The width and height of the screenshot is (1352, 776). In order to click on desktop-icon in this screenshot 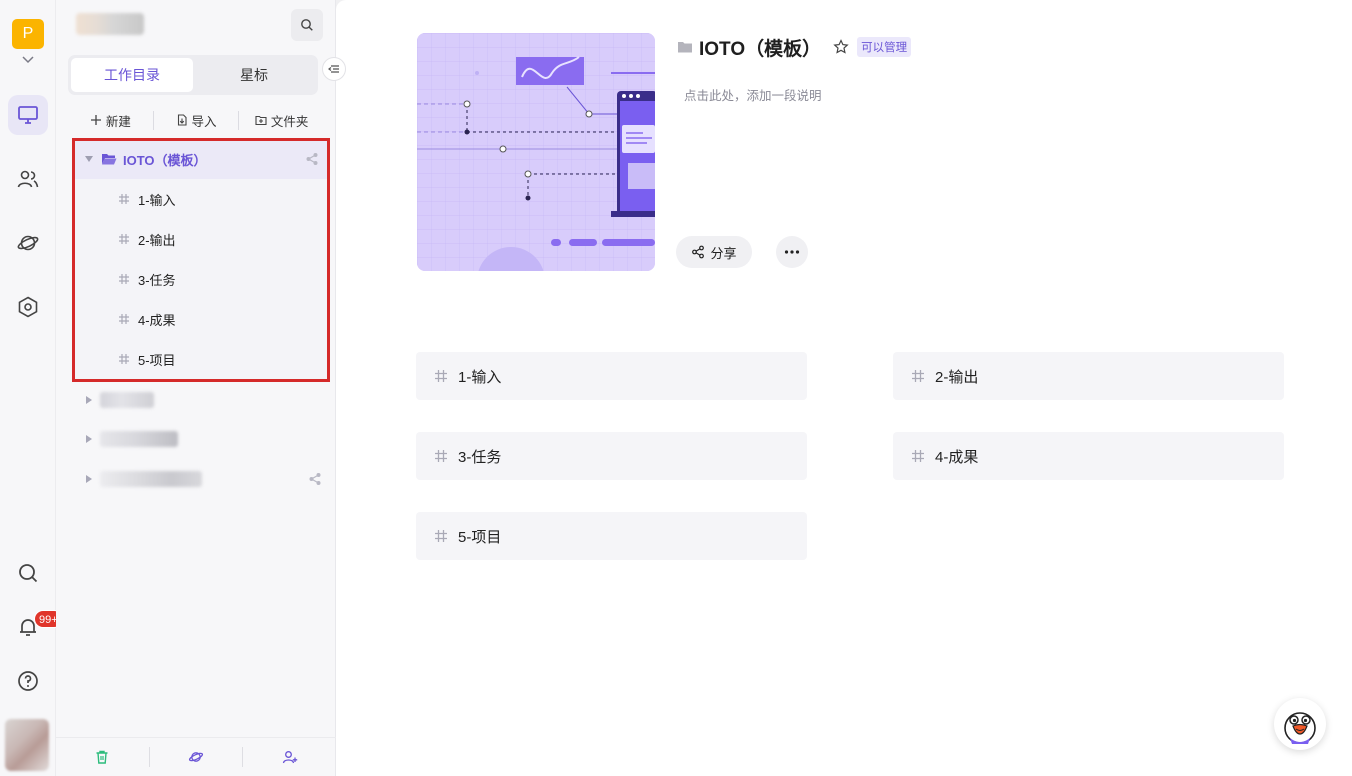, I will do `click(28, 115)`.